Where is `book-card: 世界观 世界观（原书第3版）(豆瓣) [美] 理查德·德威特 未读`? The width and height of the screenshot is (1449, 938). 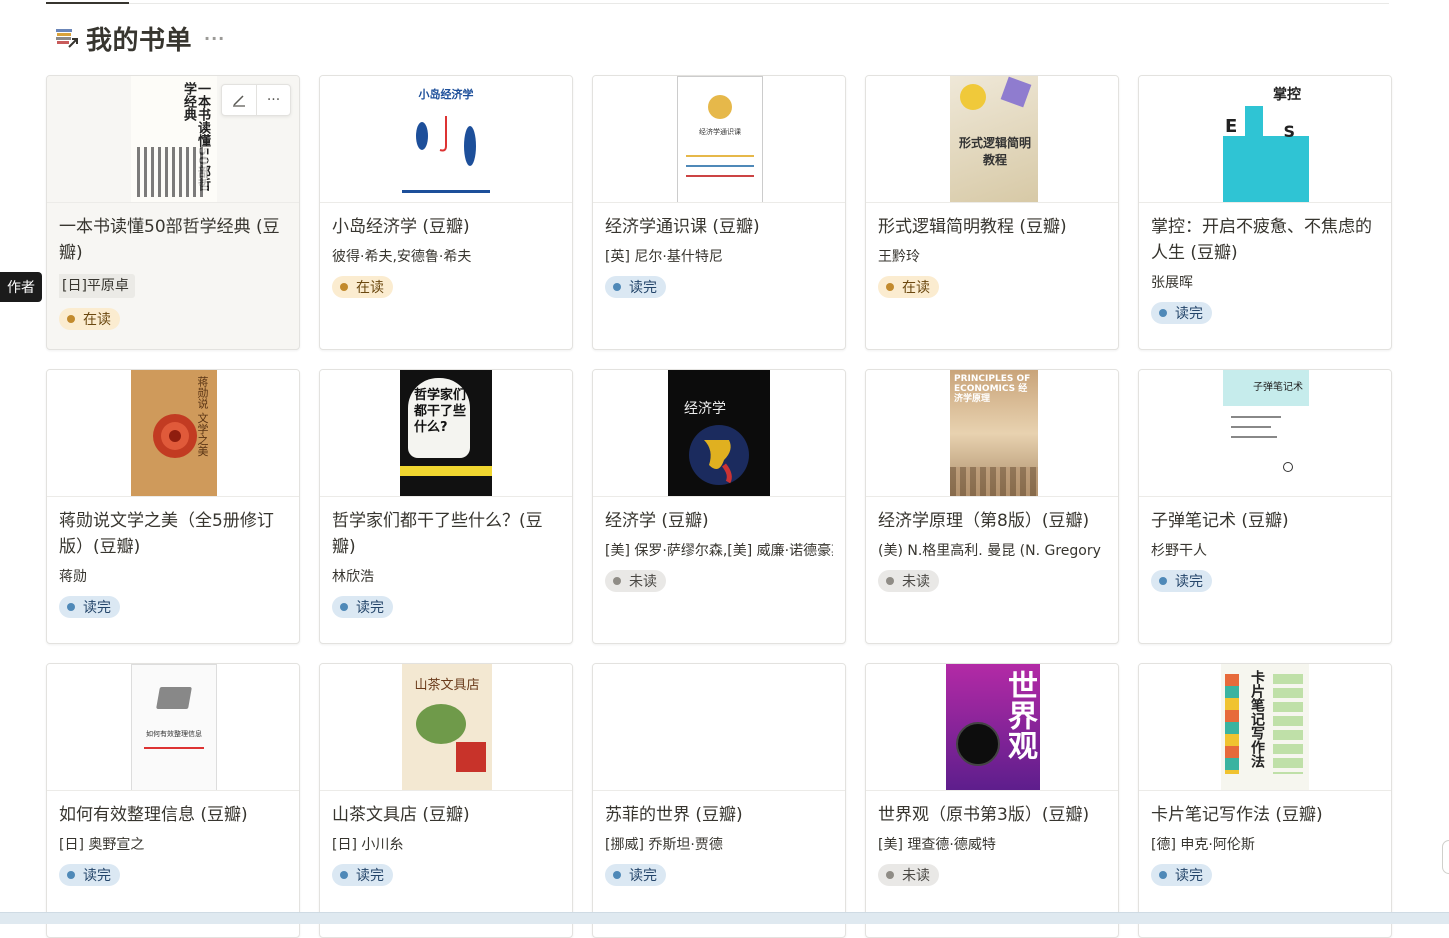 book-card: 世界观 世界观（原书第3版）(豆瓣) [美] 理查德·德威特 未读 is located at coordinates (992, 800).